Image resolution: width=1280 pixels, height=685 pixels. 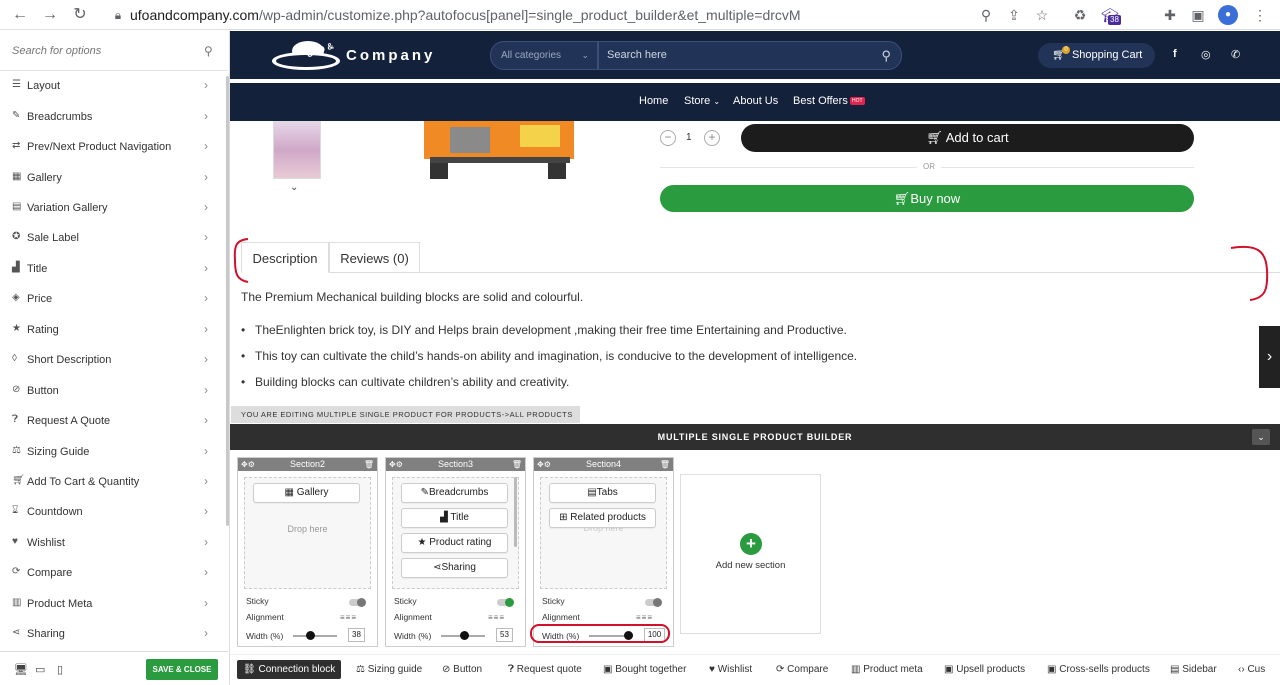 What do you see at coordinates (114, 391) in the screenshot?
I see `sidebar-item-button: ⊘ Button ›` at bounding box center [114, 391].